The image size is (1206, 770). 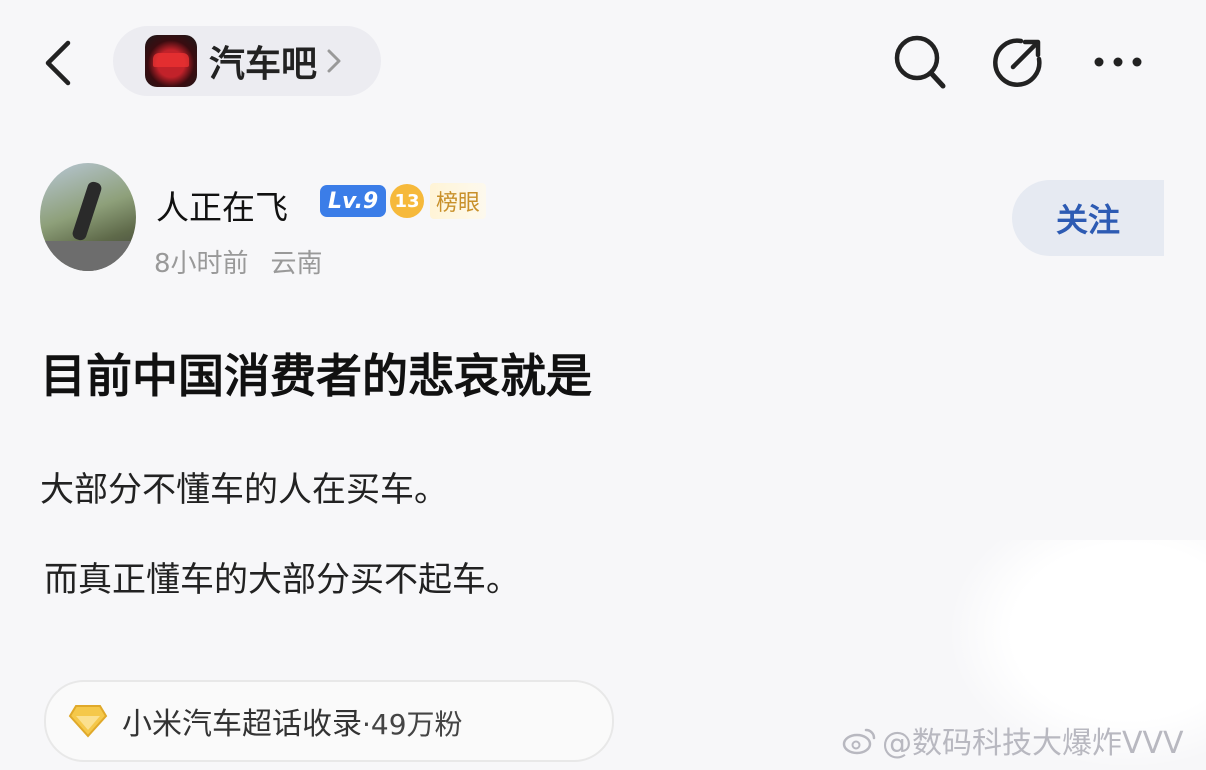 I want to click on post-body-line: 而真正懂车的大部分买不起车。, so click(x=282, y=580).